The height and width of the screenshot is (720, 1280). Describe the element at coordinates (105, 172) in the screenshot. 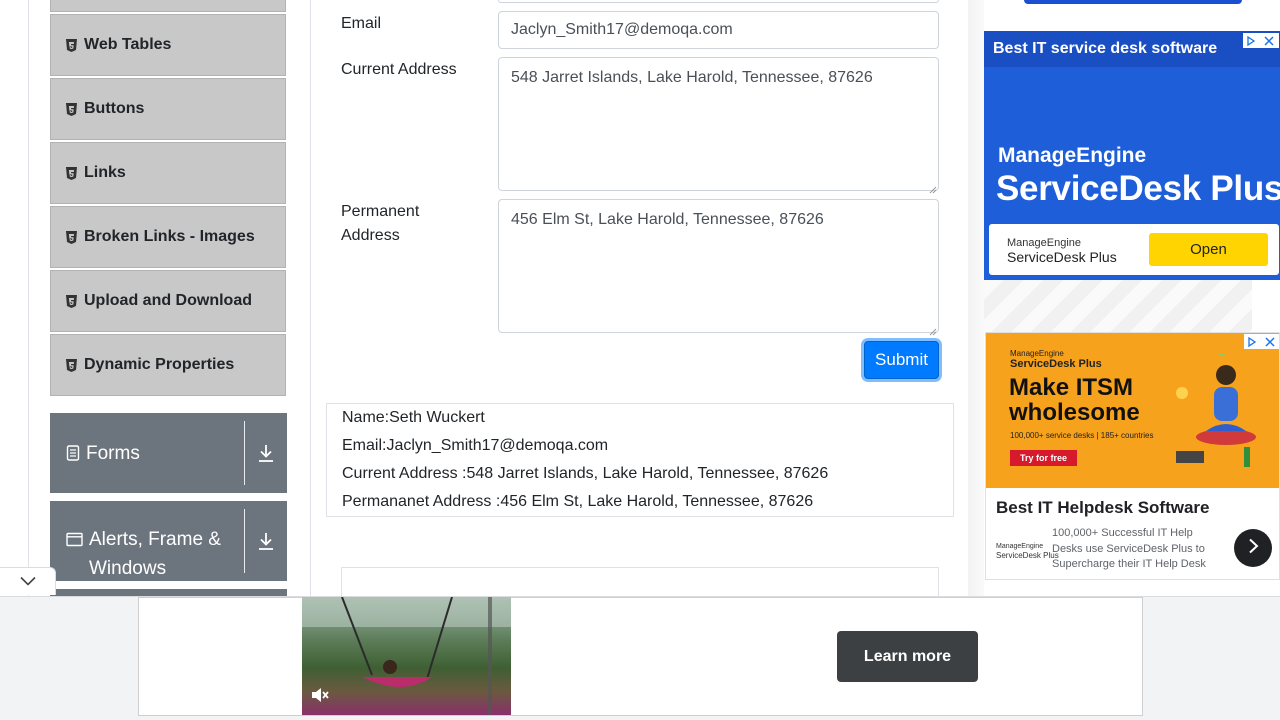

I see `sidebar-item-label: Links` at that location.